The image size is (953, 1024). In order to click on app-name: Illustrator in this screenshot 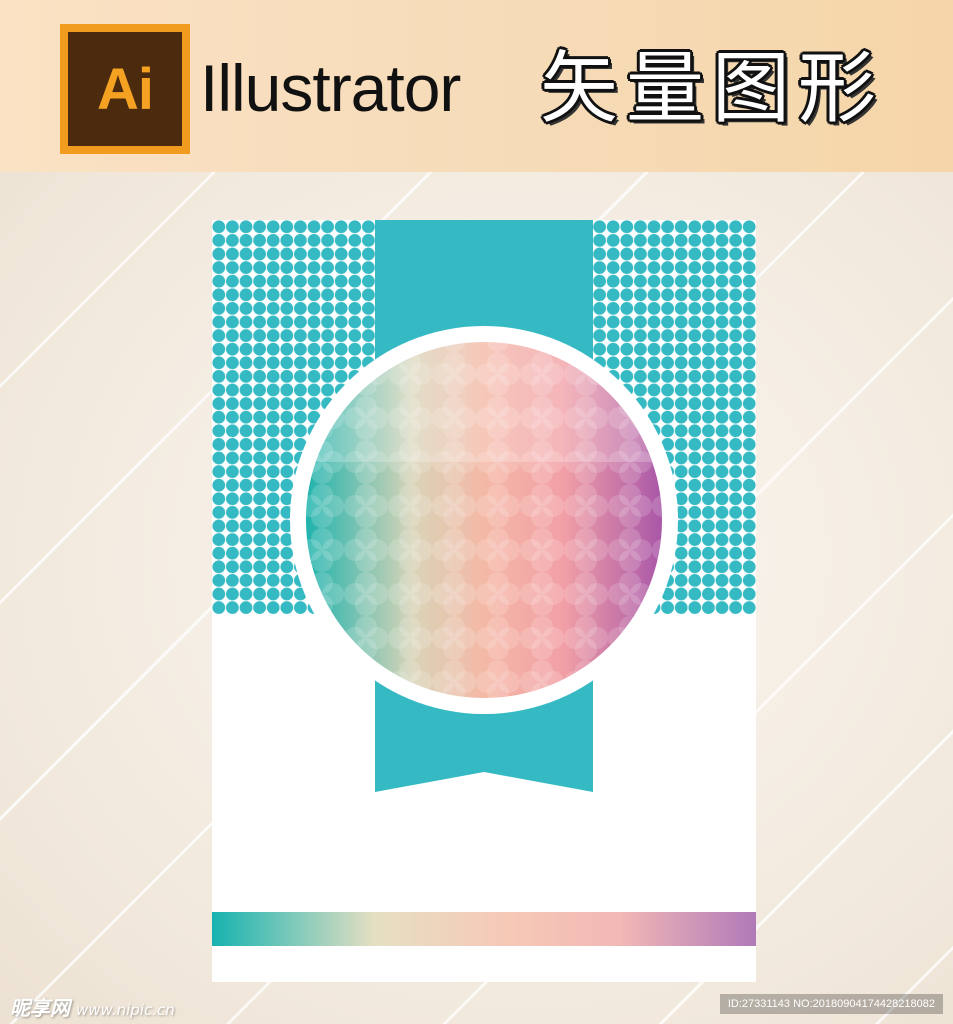, I will do `click(330, 88)`.